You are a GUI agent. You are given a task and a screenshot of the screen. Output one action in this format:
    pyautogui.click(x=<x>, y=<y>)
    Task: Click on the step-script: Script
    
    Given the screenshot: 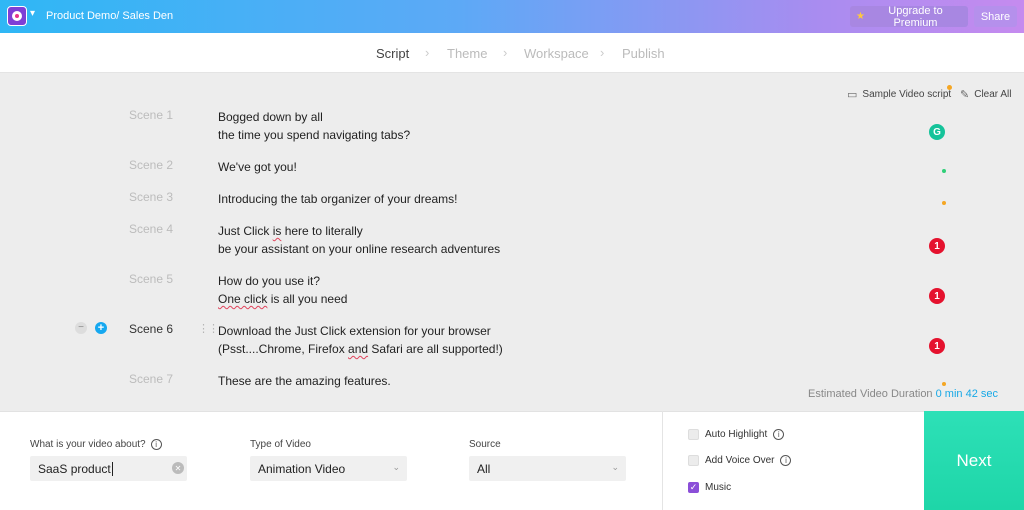 What is the action you would take?
    pyautogui.click(x=392, y=53)
    